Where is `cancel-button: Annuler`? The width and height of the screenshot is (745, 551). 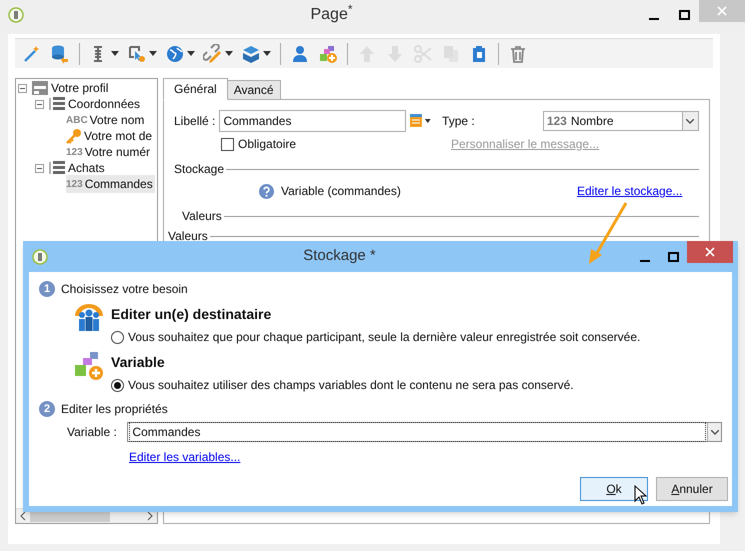 cancel-button: Annuler is located at coordinates (692, 489).